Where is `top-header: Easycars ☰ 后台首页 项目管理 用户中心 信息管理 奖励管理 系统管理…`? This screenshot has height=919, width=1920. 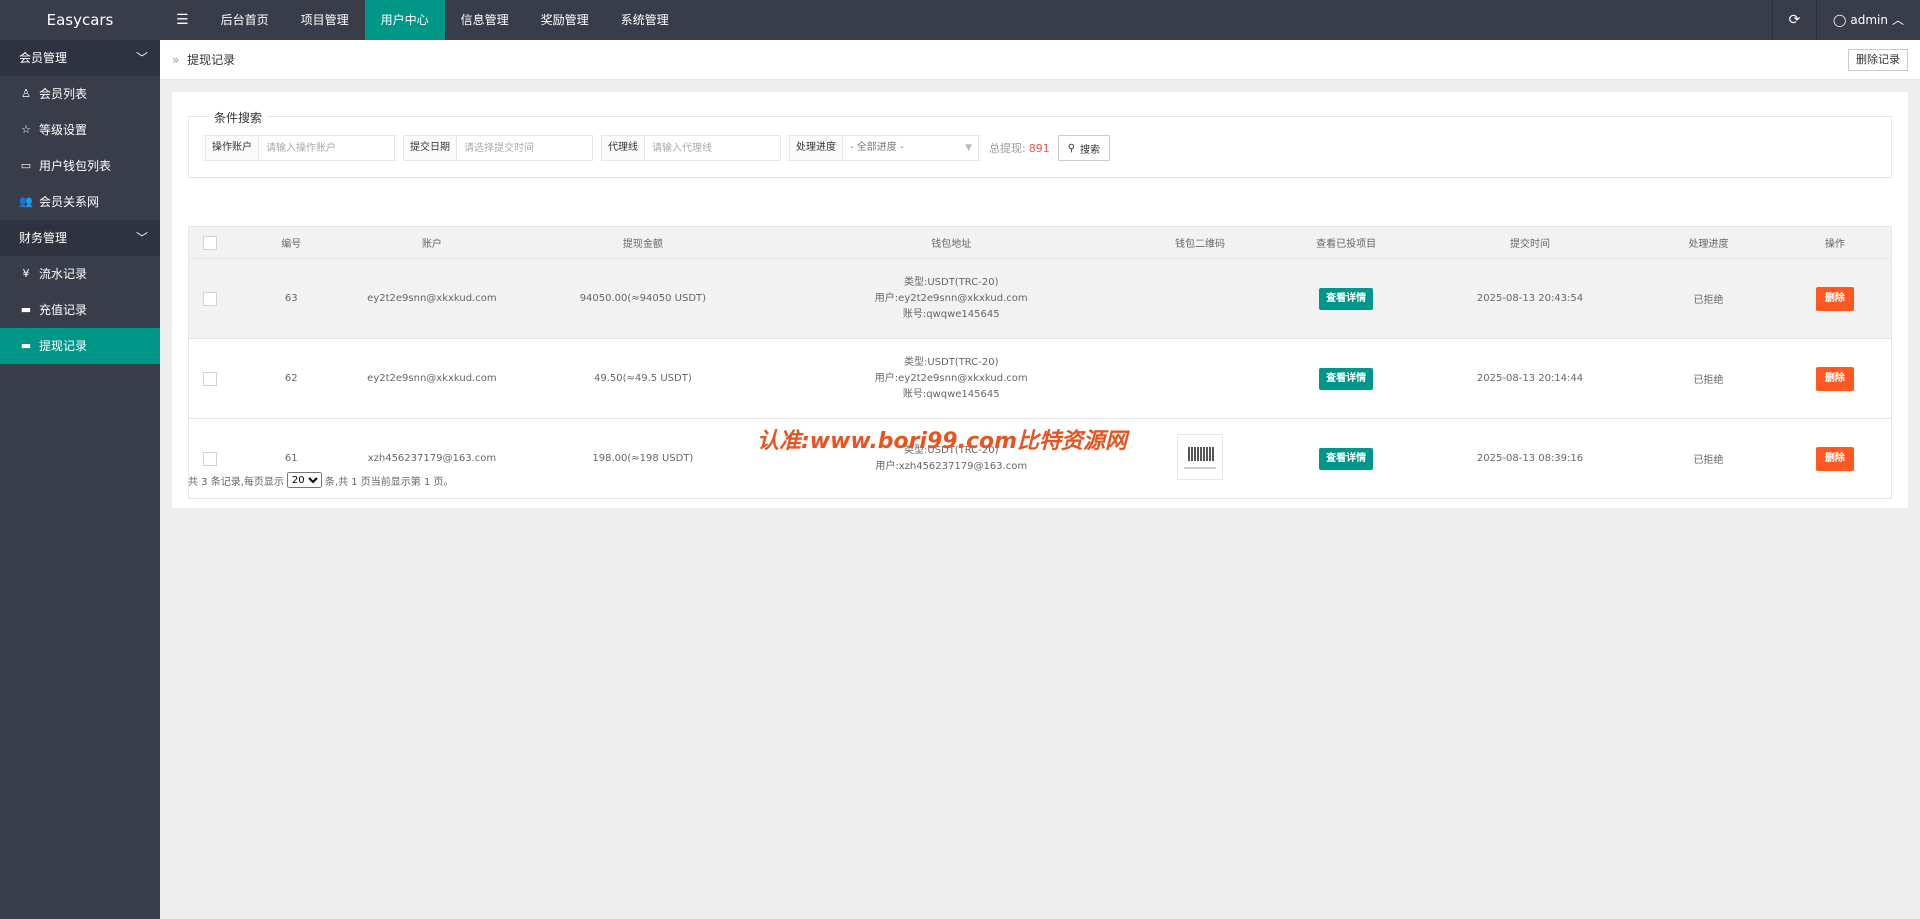
top-header: Easycars ☰ 后台首页 项目管理 用户中心 信息管理 奖励管理 系统管理… is located at coordinates (960, 20).